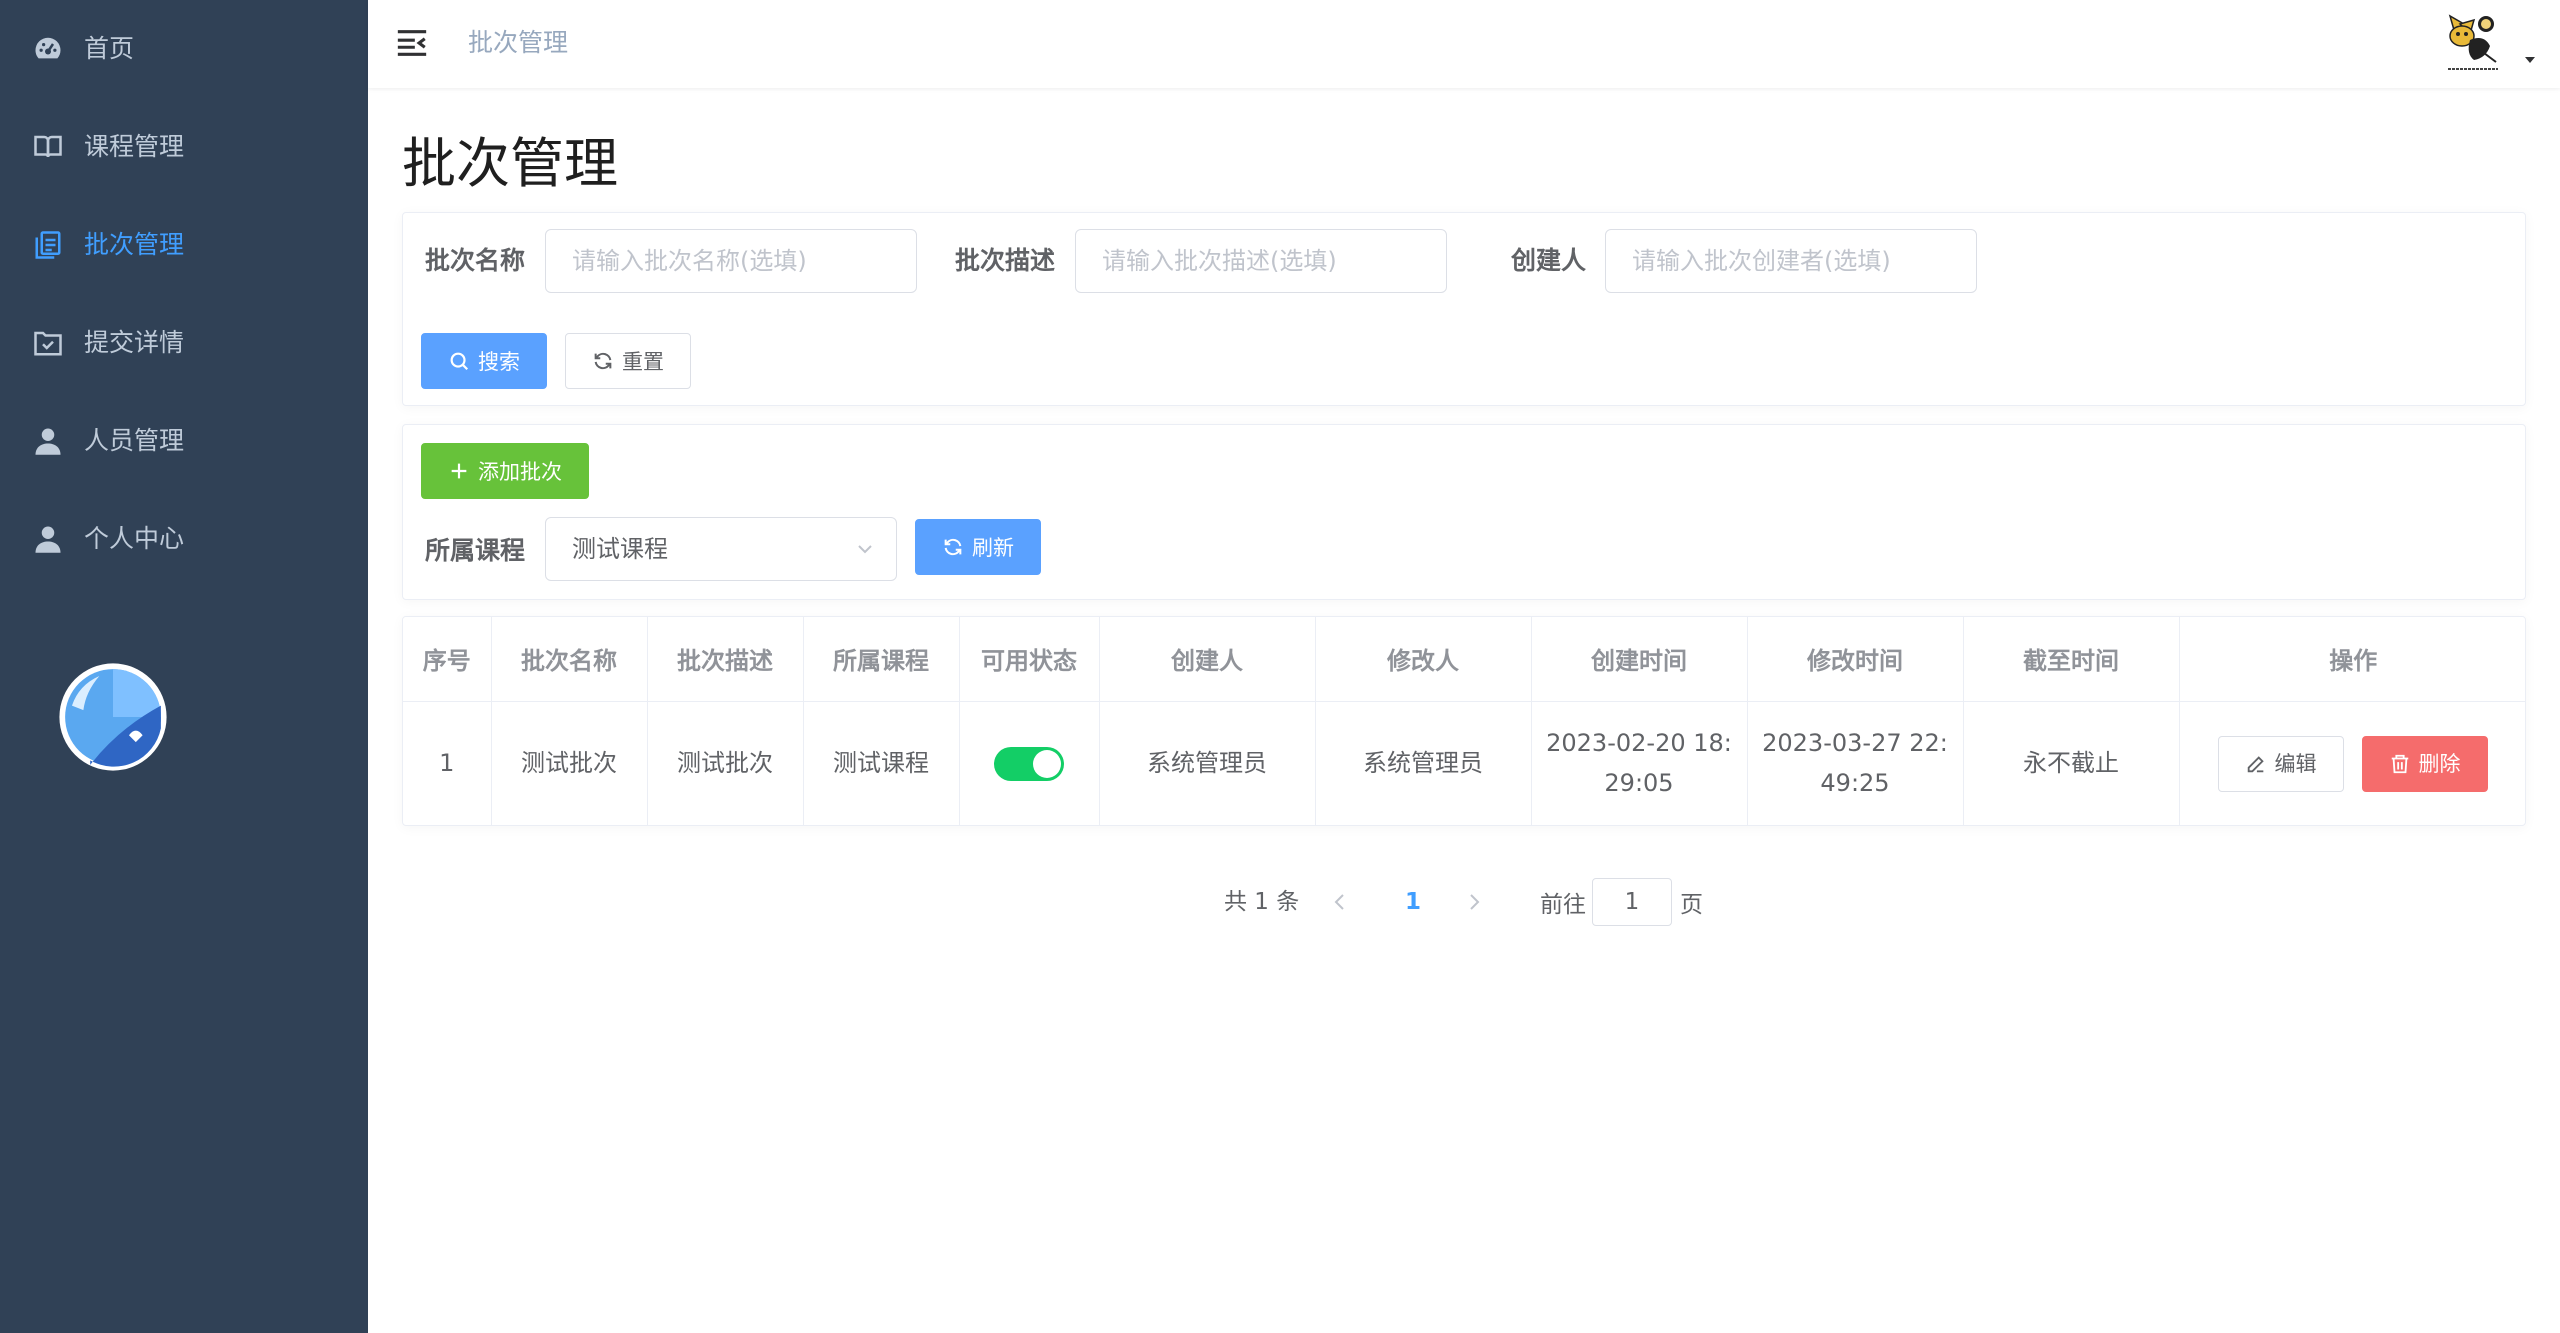  I want to click on delete-button: 删除, so click(2424, 763).